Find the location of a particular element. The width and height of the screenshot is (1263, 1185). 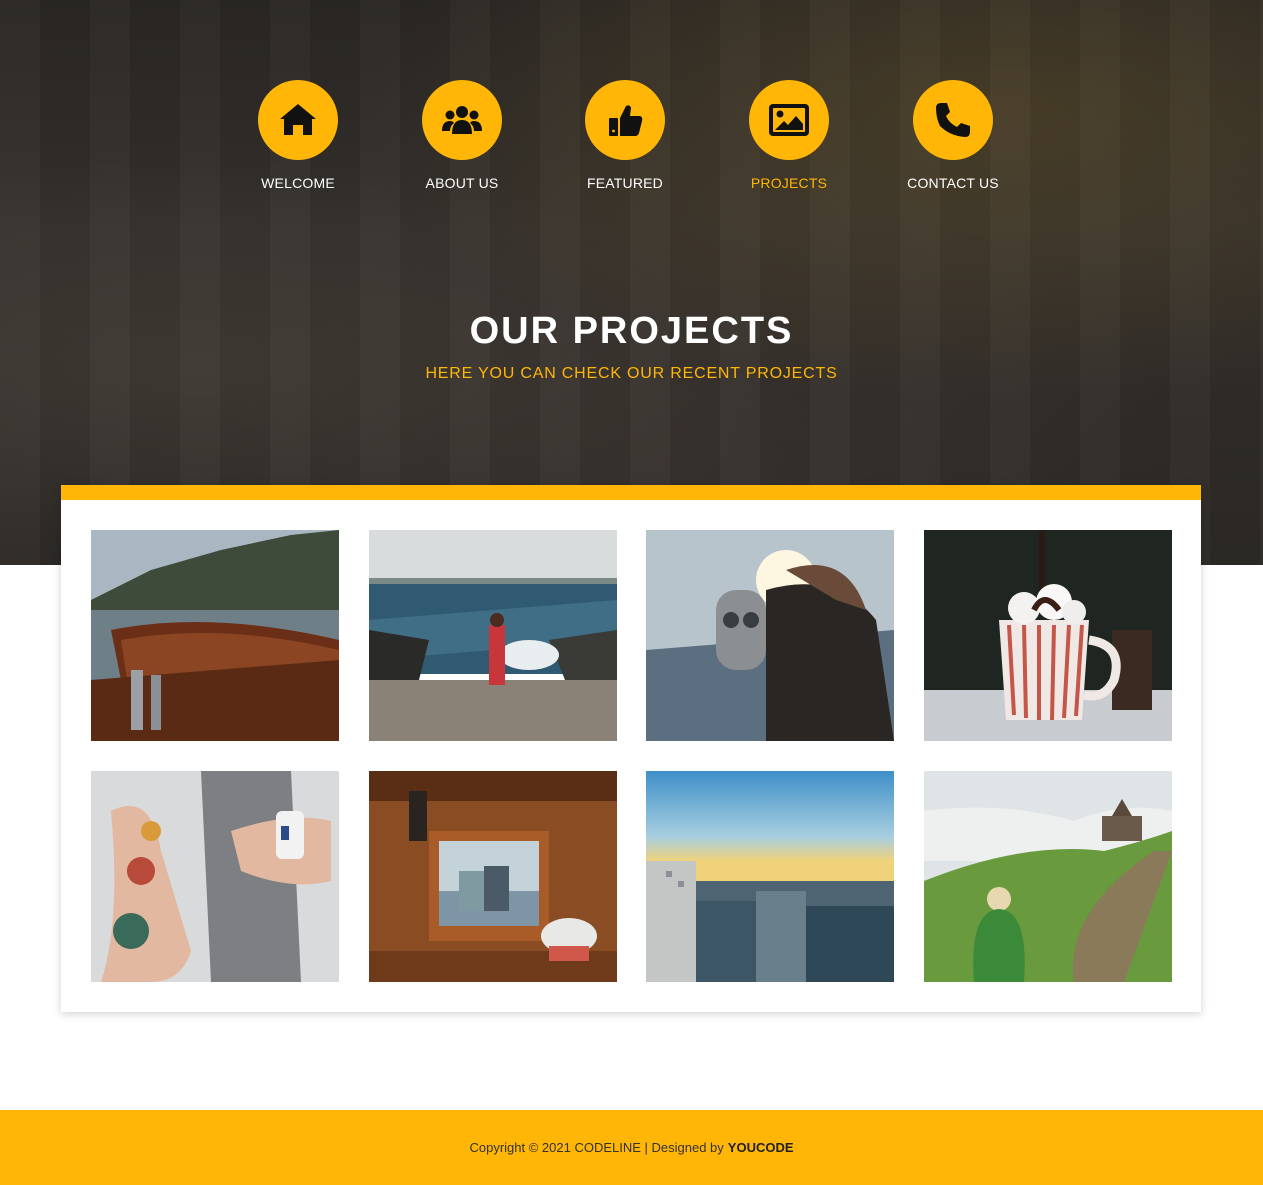

nav-label: FEATURED is located at coordinates (624, 183).